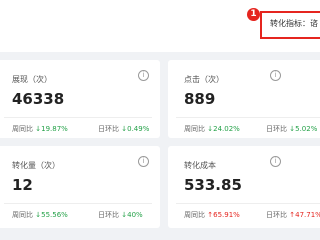  I want to click on dod-value: 5.02%, so click(306, 129).